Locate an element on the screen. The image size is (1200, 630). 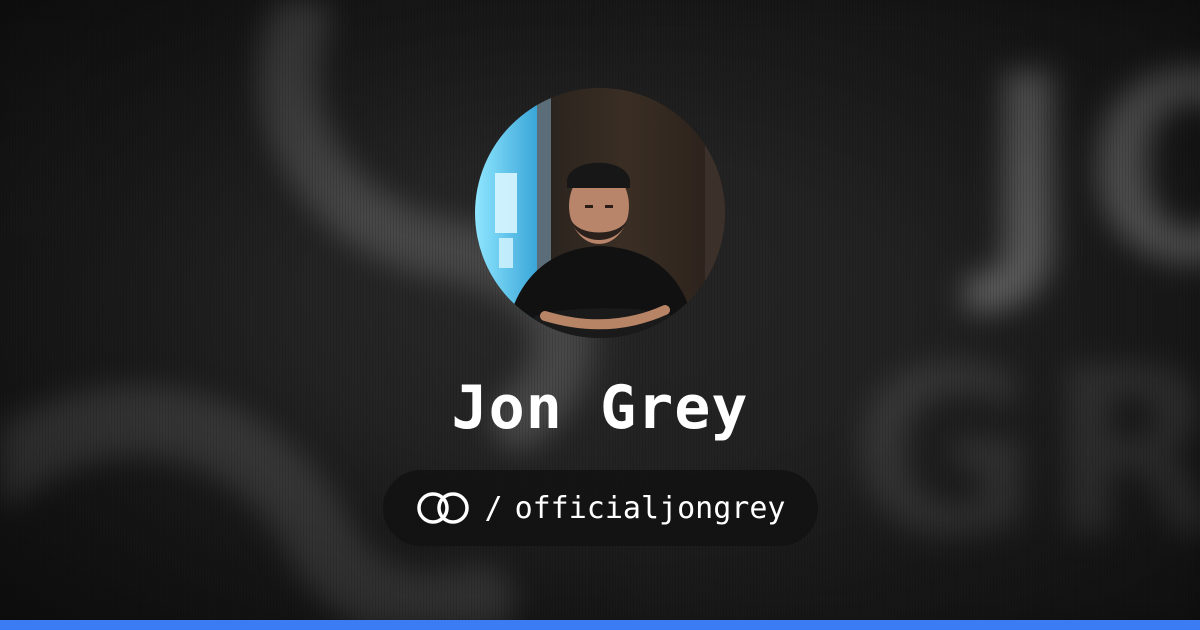
avatar-photo is located at coordinates (600, 213).